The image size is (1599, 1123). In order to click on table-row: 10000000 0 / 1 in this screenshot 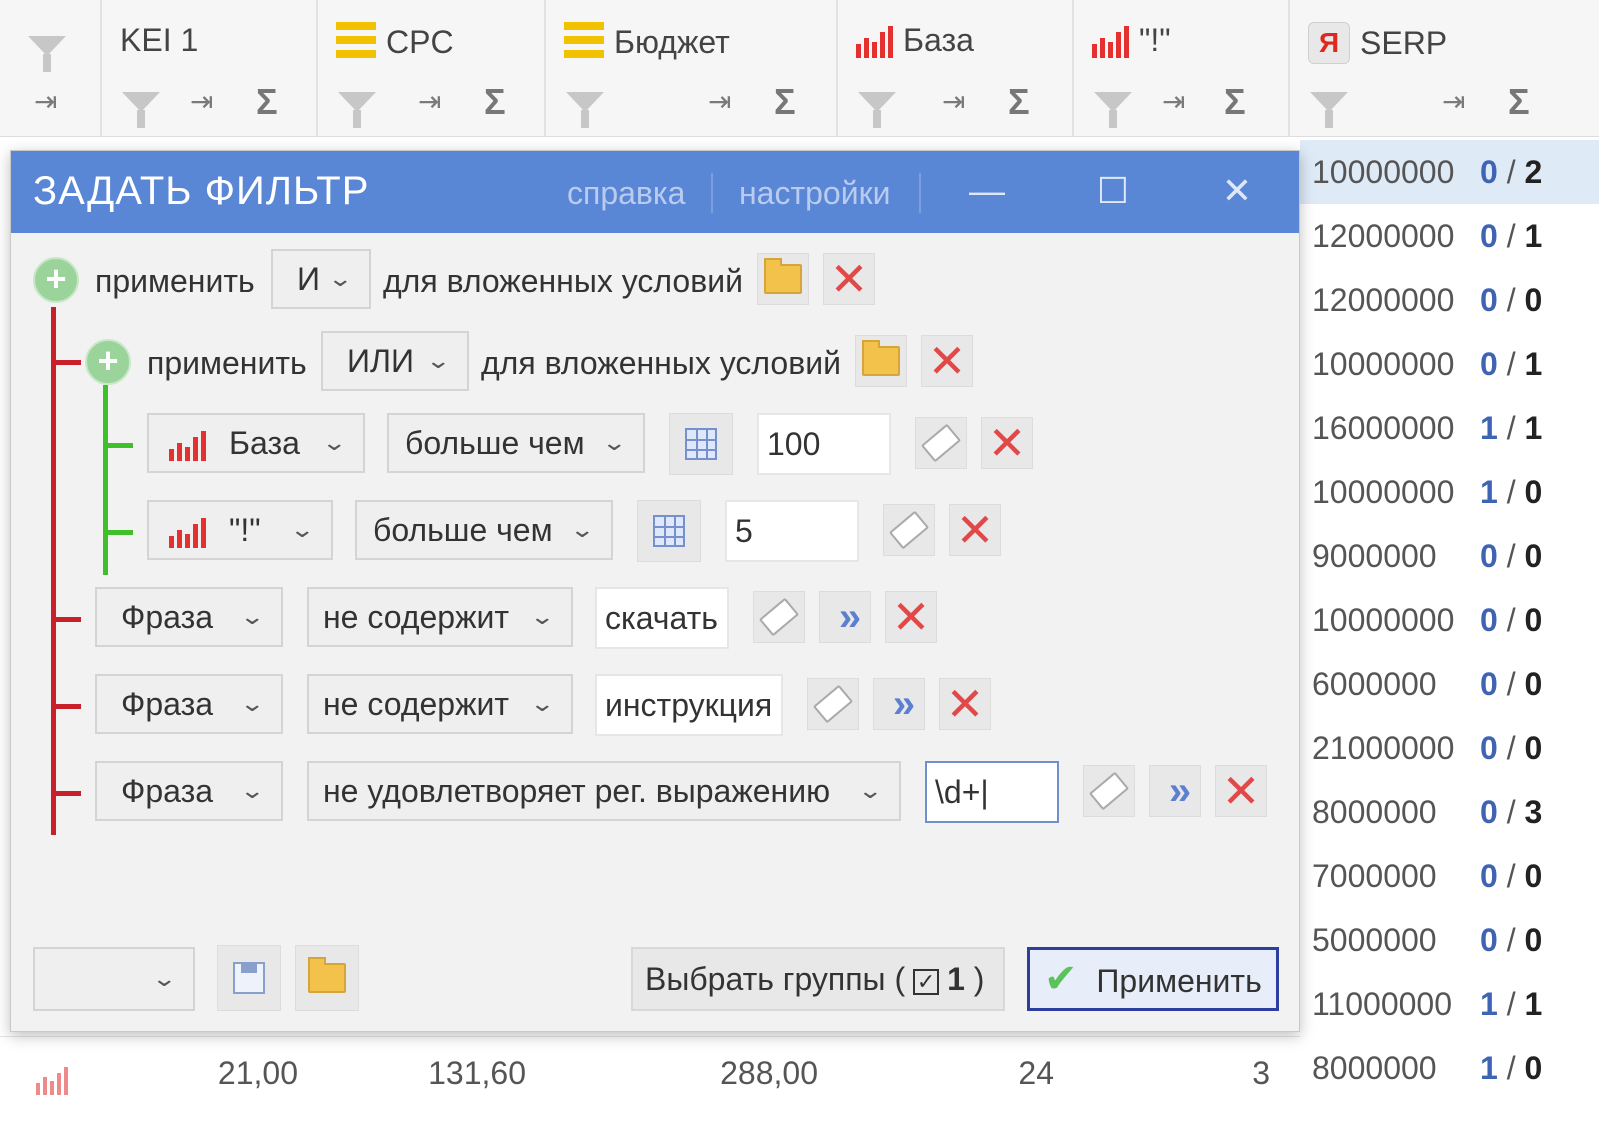, I will do `click(1449, 364)`.